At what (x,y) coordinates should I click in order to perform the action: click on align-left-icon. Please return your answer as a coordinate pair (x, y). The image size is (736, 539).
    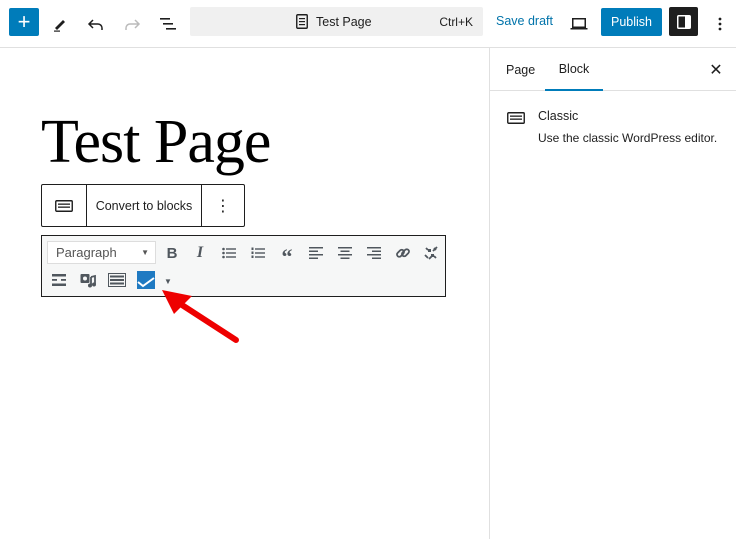
    Looking at the image, I should click on (316, 253).